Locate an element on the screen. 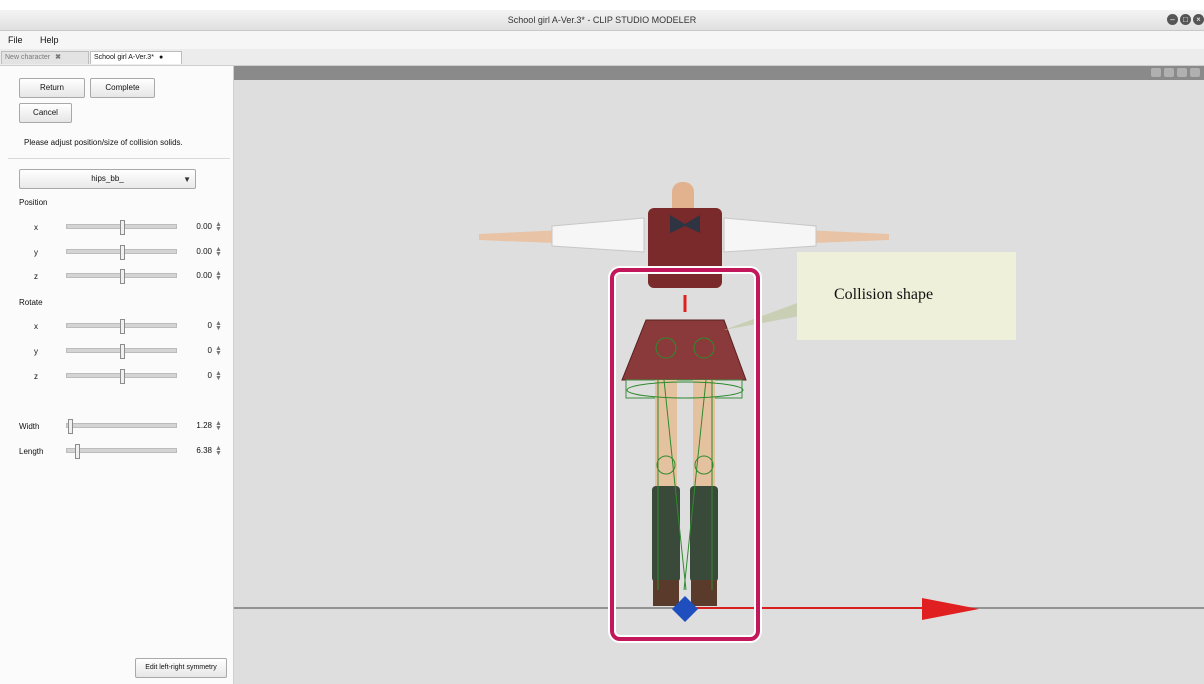 This screenshot has width=1204, height=684. rotate-heading: Rotate is located at coordinates (31, 302).